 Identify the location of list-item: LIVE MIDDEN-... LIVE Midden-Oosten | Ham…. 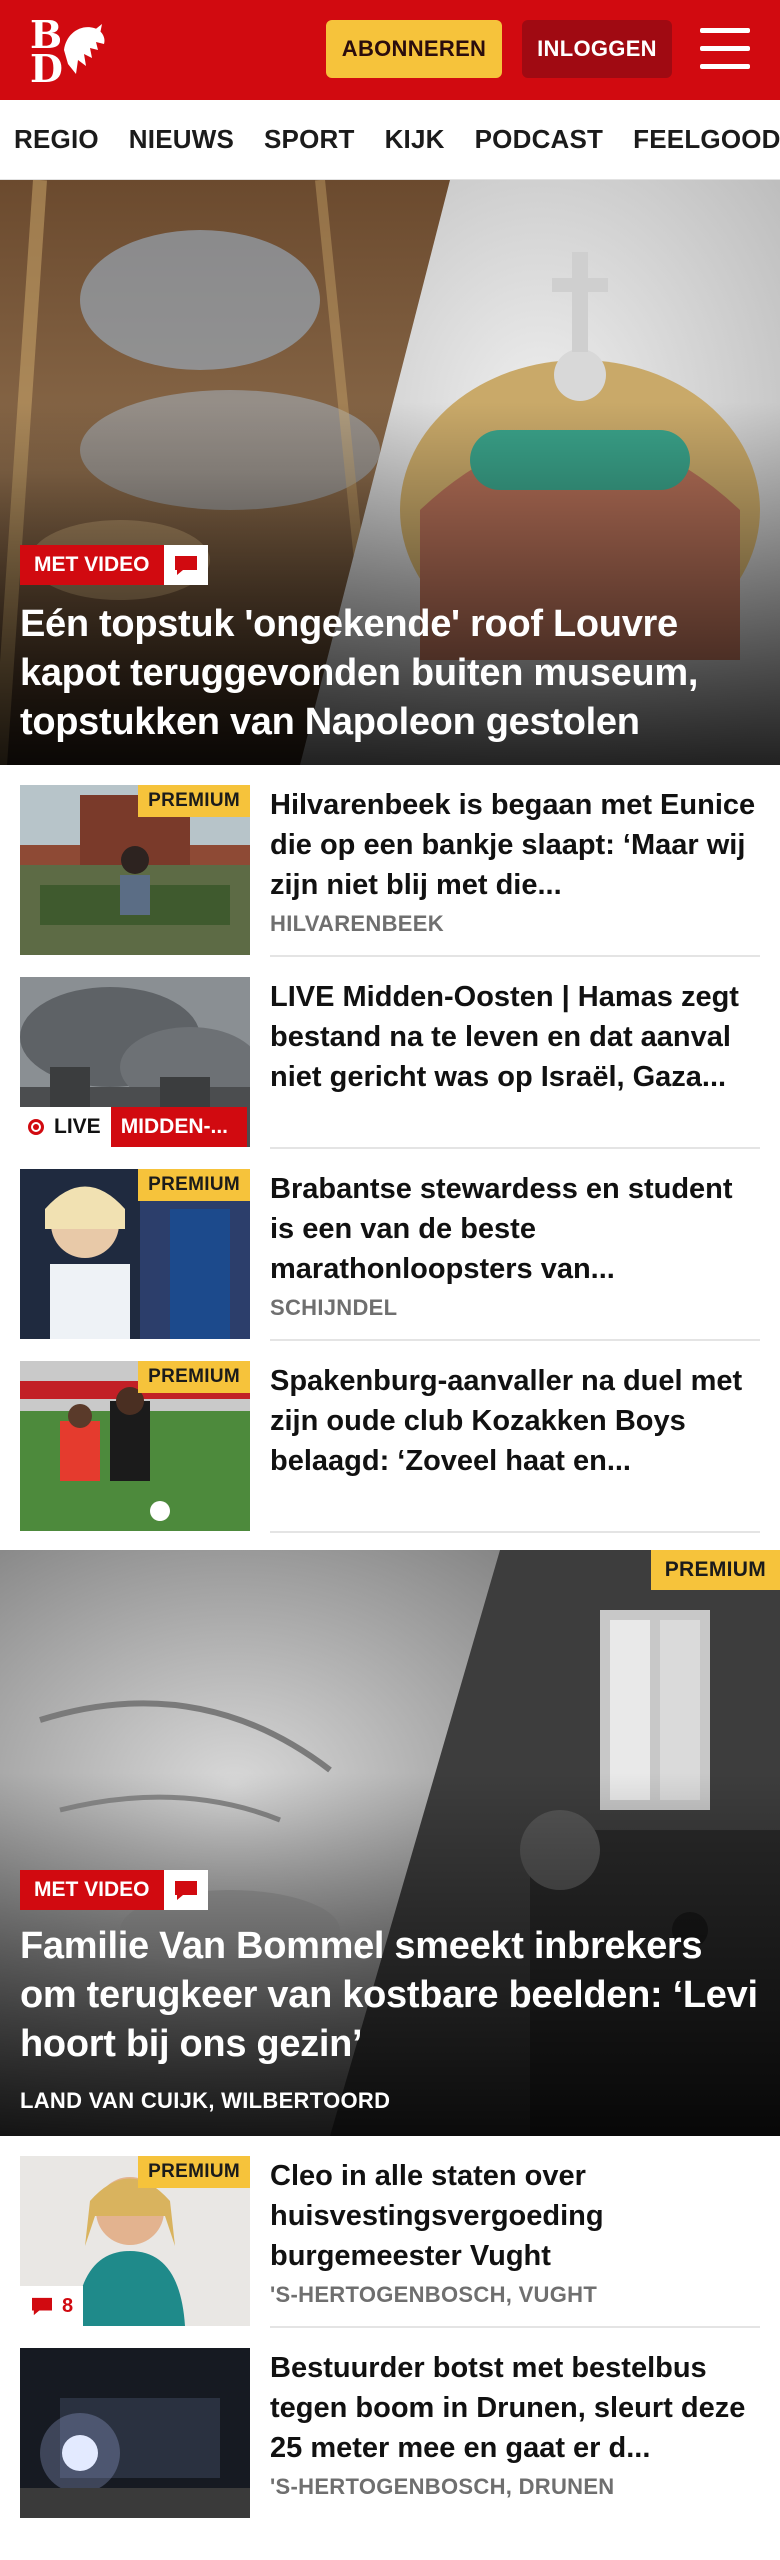
(390, 1053).